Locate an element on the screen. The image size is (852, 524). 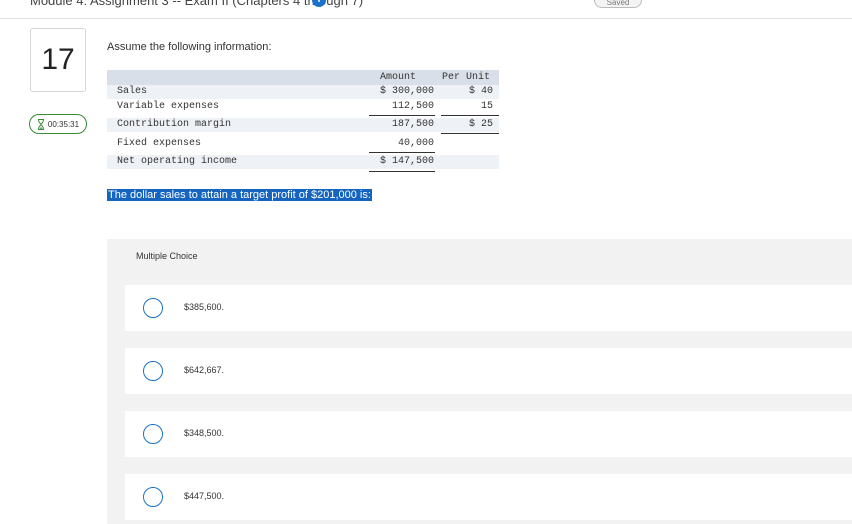
question-prompt: Assume the following information: is located at coordinates (189, 47).